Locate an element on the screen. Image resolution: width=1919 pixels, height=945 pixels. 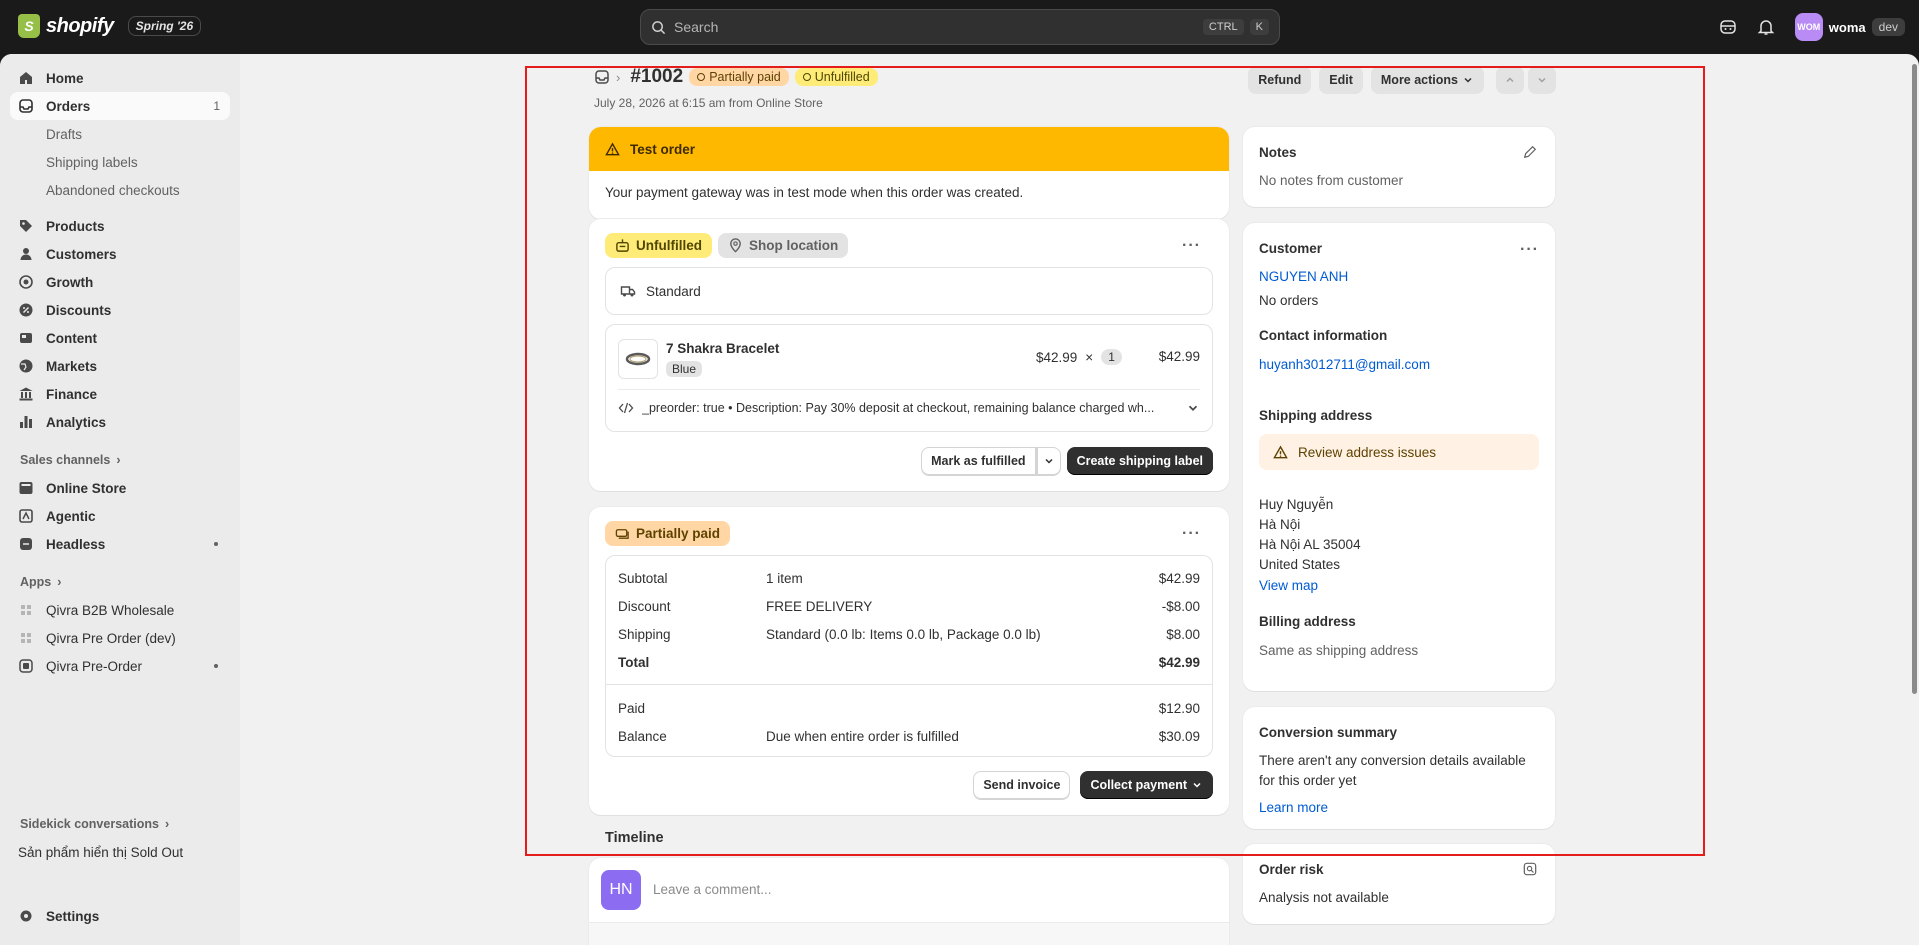
conversion-text: for this order yet is located at coordinates (1308, 780).